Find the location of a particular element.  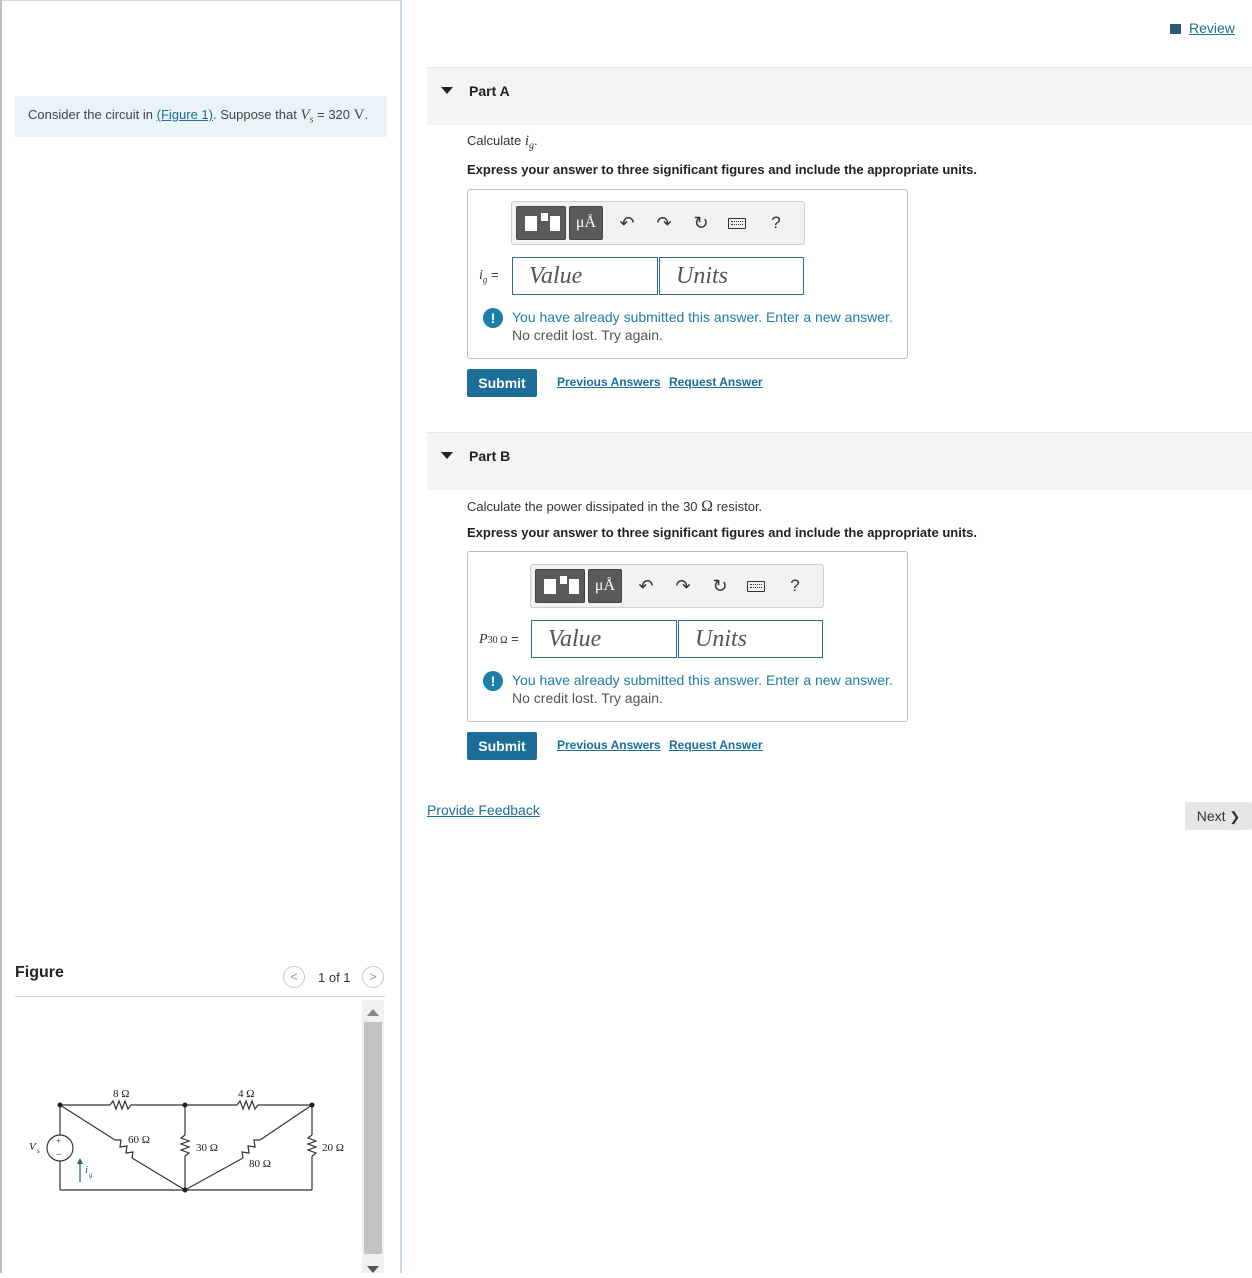

provide-feedback-link: Provide Feedback is located at coordinates (483, 810).